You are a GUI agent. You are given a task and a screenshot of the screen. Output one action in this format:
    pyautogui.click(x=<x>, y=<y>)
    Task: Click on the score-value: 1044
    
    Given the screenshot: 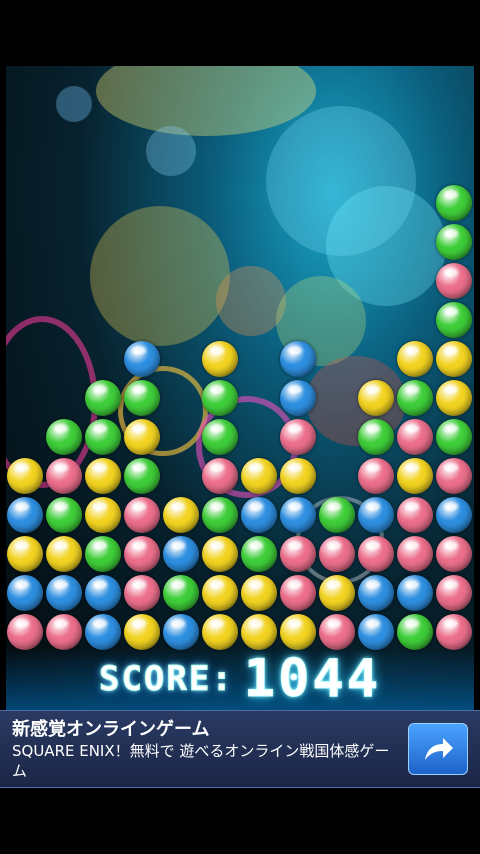 What is the action you would take?
    pyautogui.click(x=312, y=679)
    